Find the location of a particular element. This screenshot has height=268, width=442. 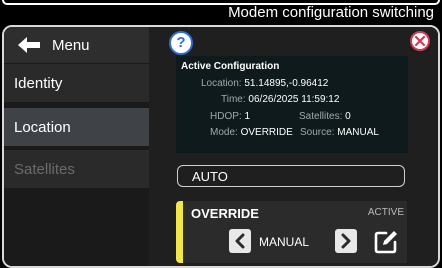

sidebar-item-satellites: Satellites is located at coordinates (76, 169).